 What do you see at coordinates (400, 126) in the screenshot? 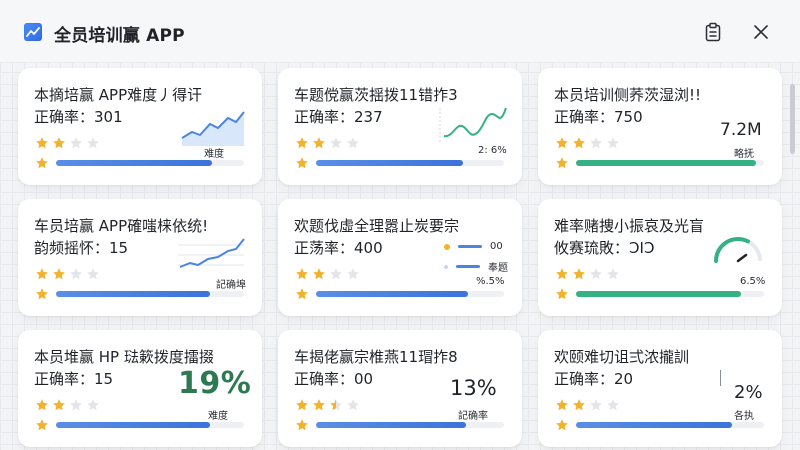
I see `quiz-card: 车题傥赢茨揺拨11错拃3 正确率：237 2: 6%` at bounding box center [400, 126].